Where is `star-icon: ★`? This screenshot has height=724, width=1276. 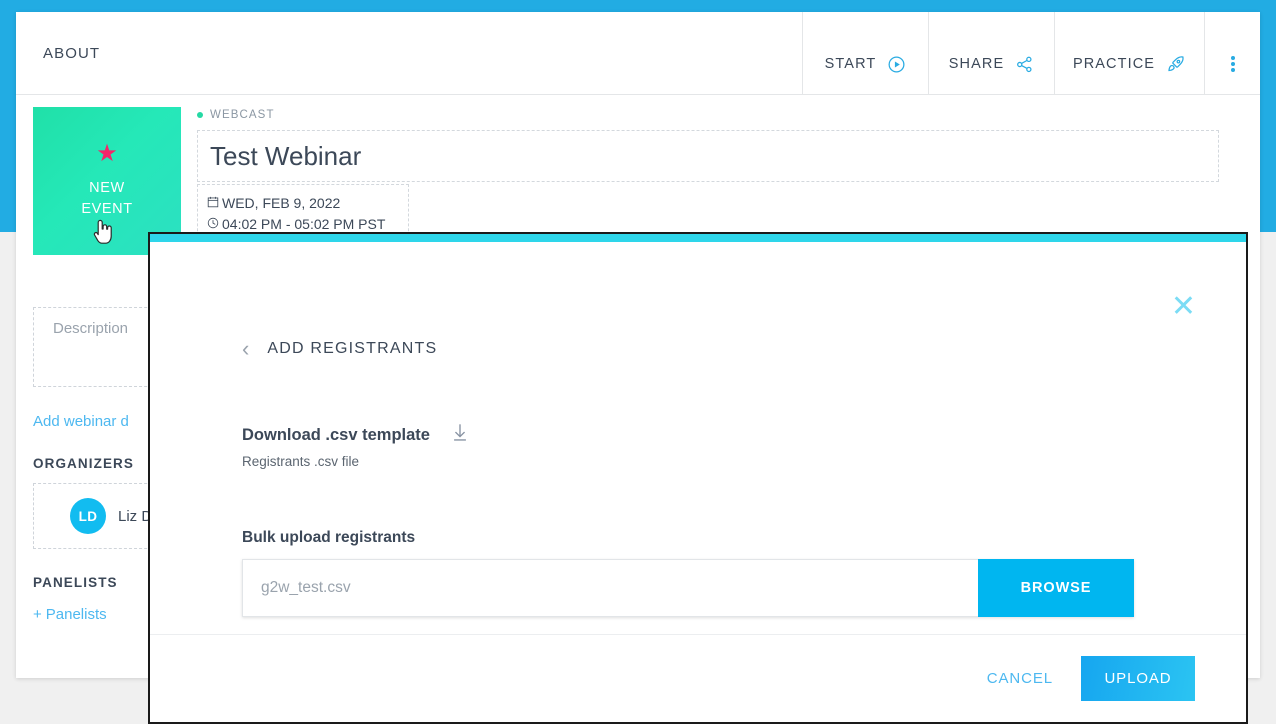
star-icon: ★ is located at coordinates (107, 153).